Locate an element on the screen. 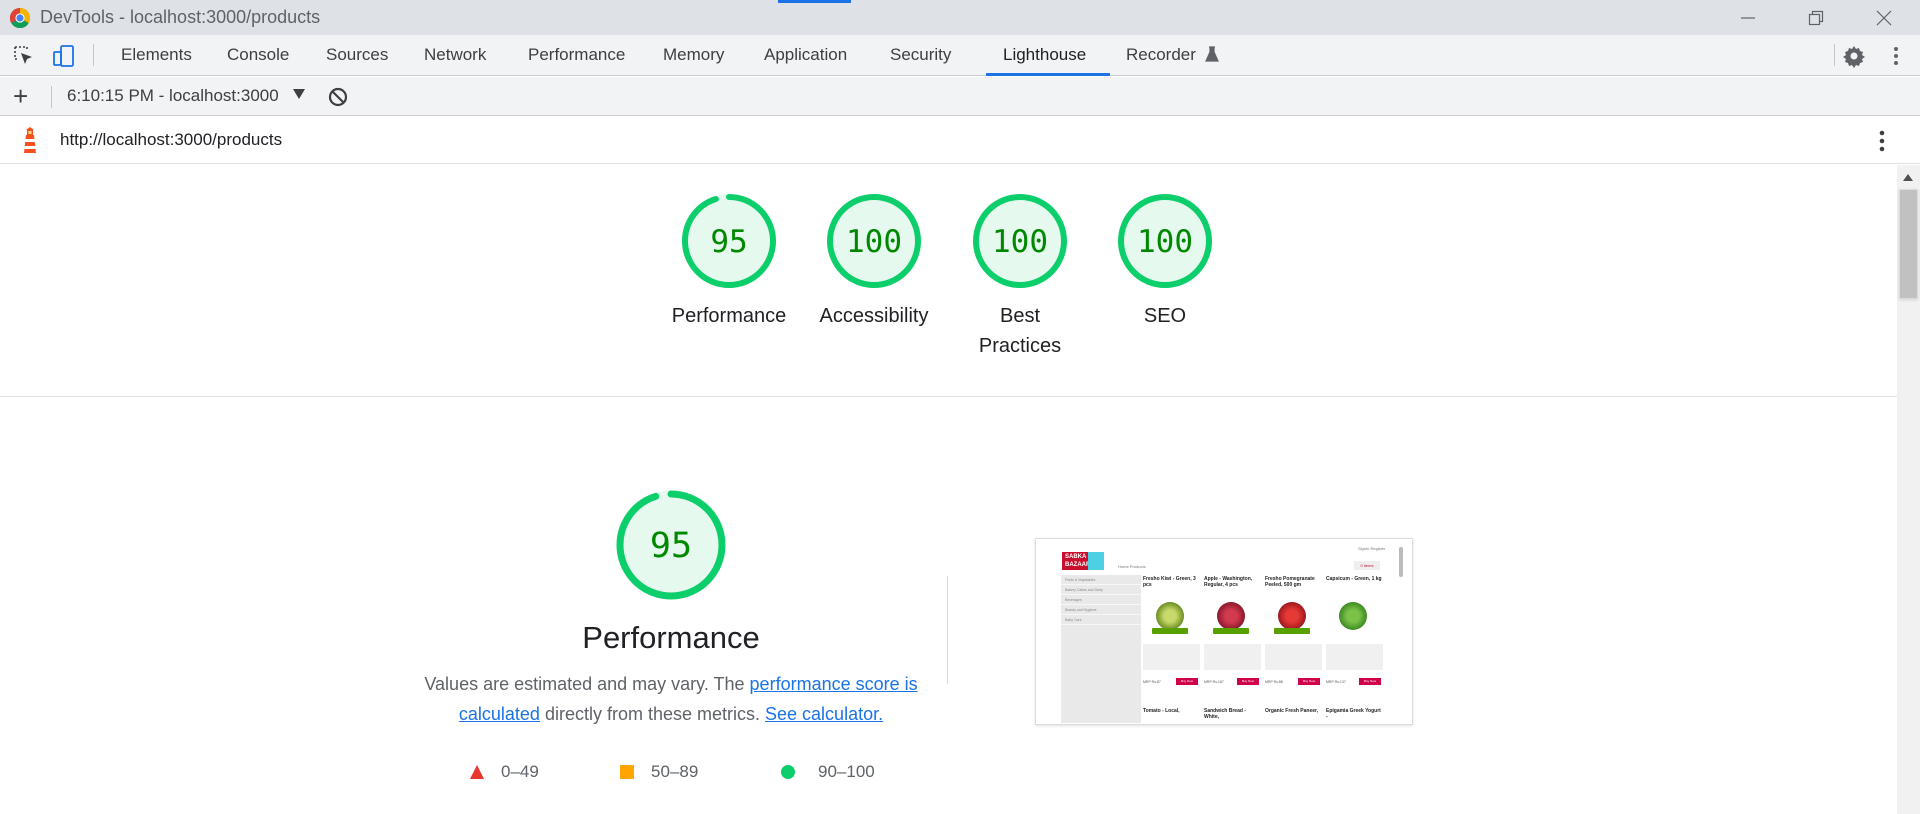 Image resolution: width=1920 pixels, height=814 pixels. clear-reports-icon is located at coordinates (338, 97).